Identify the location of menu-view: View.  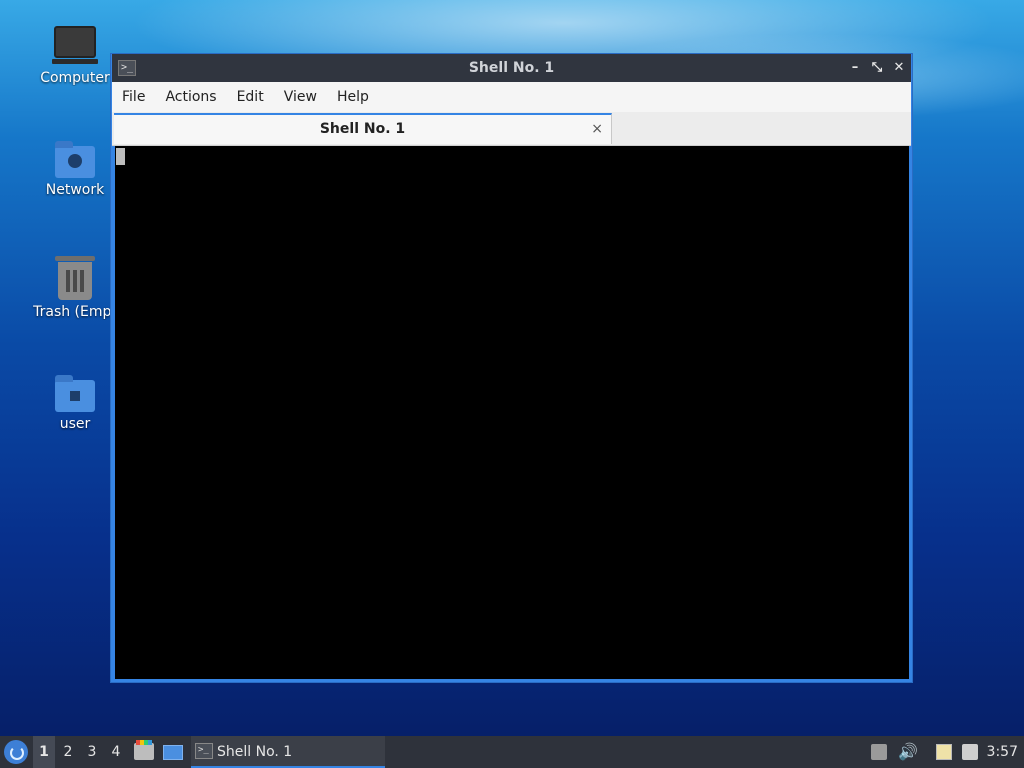
(300, 97).